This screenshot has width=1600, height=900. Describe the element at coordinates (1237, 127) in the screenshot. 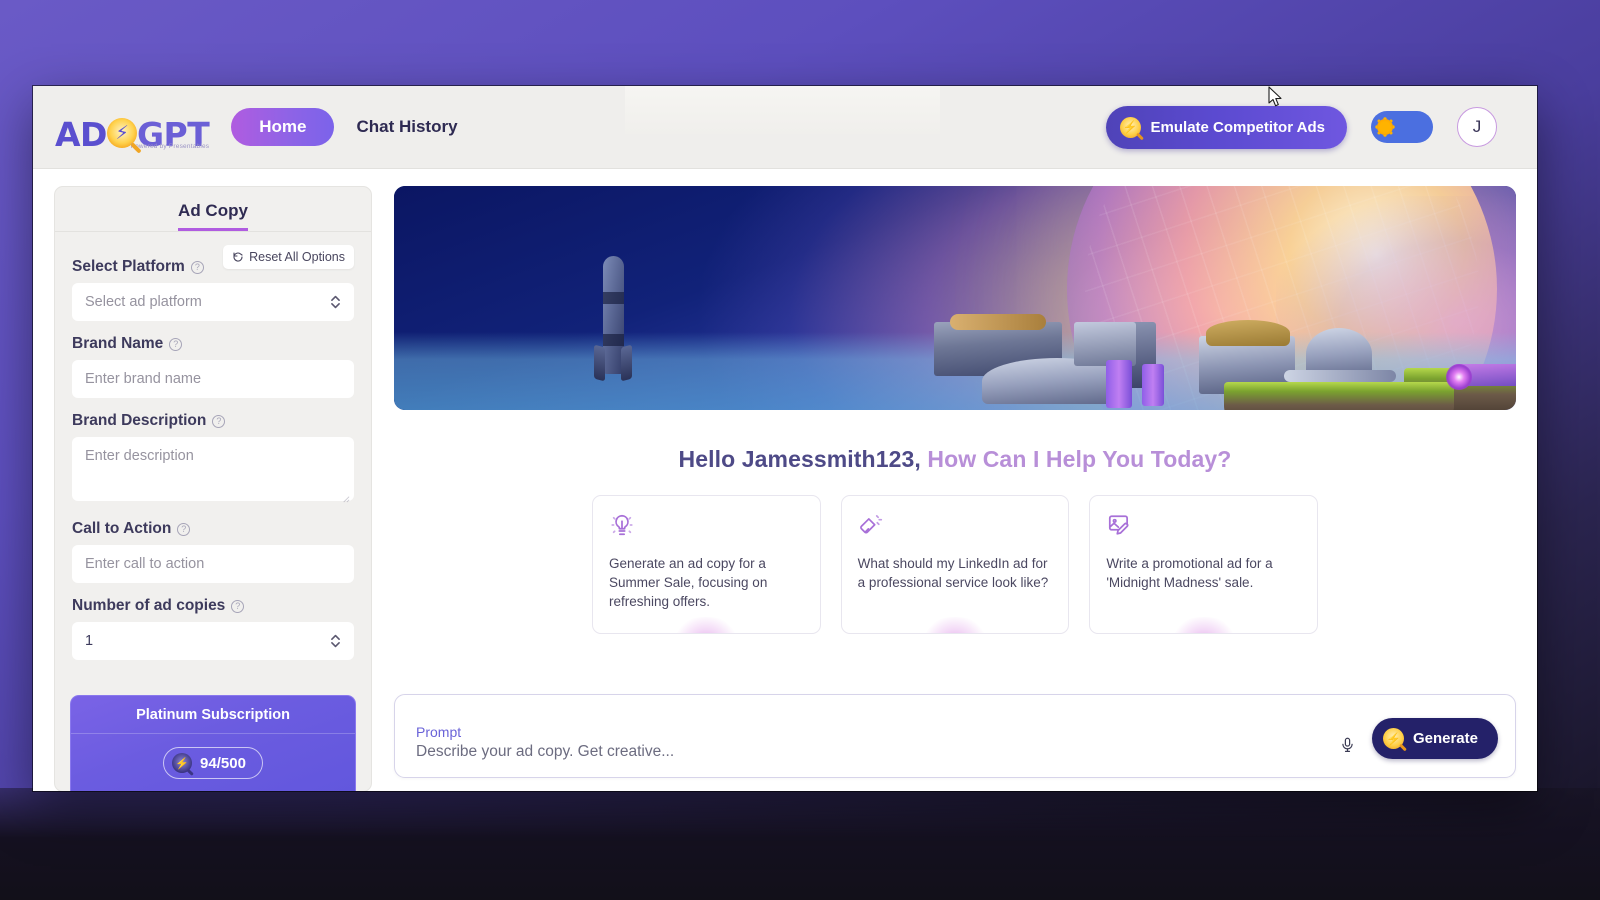

I see `emulate-button-label: Emulate Competitor Ads` at that location.